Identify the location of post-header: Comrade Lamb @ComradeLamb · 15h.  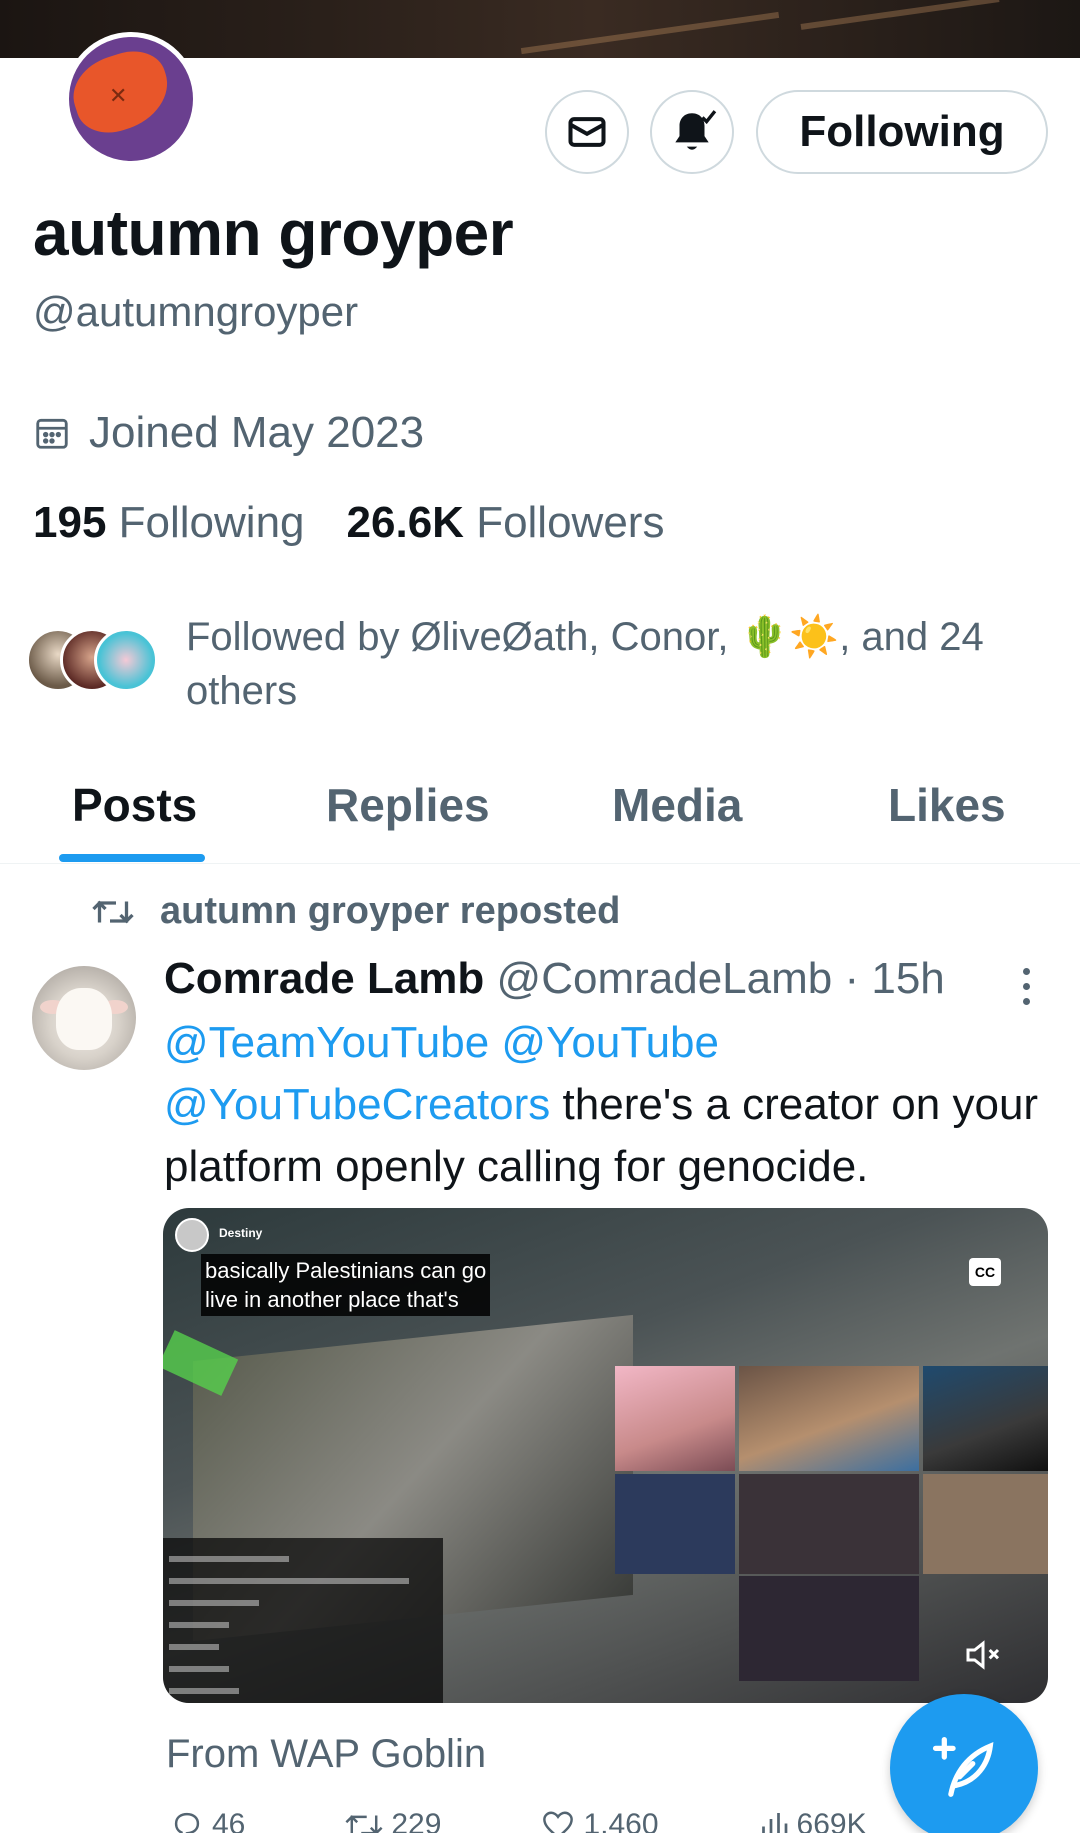
(554, 979).